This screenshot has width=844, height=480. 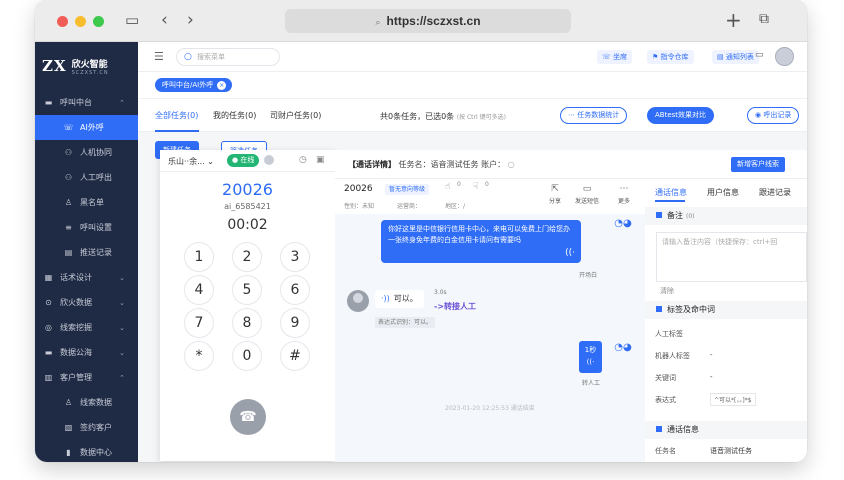 What do you see at coordinates (320, 160) in the screenshot?
I see `screen-icon: ▣` at bounding box center [320, 160].